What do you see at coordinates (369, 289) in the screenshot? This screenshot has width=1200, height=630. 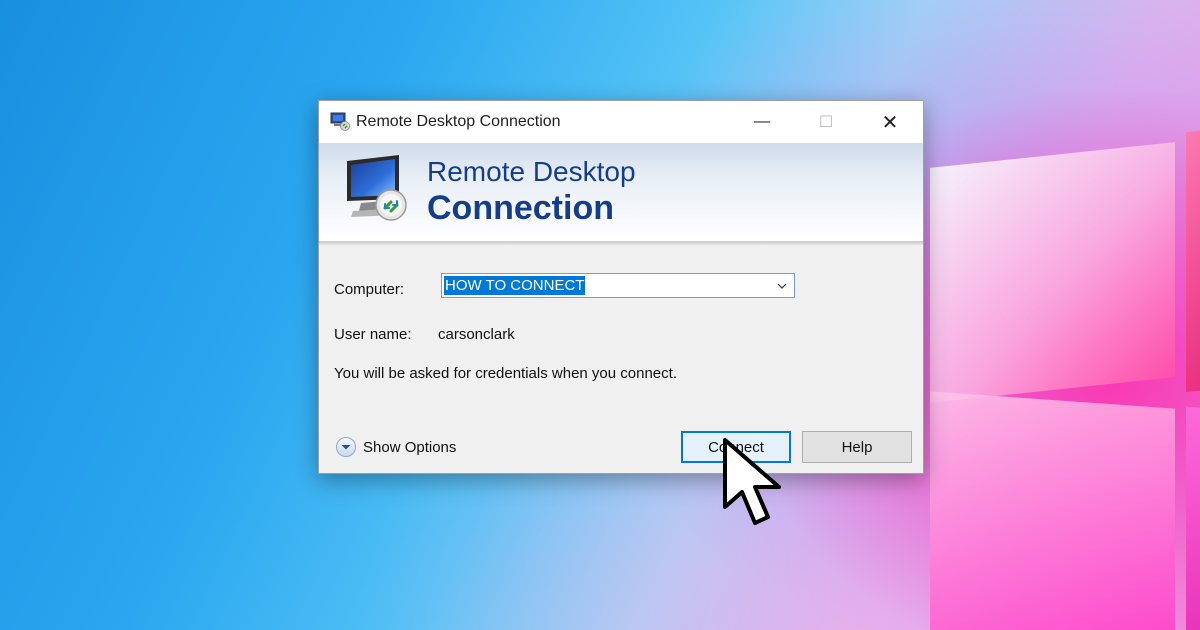 I see `computer-label: Computer:` at bounding box center [369, 289].